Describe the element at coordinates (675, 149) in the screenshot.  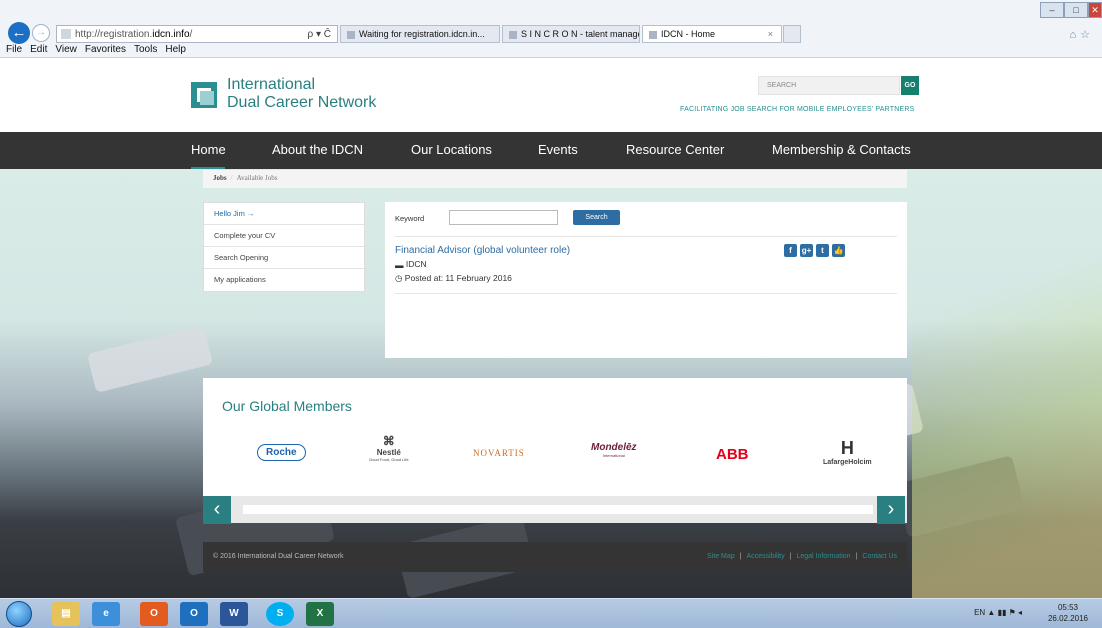
I see `nav-resource-center: Resource Center` at that location.